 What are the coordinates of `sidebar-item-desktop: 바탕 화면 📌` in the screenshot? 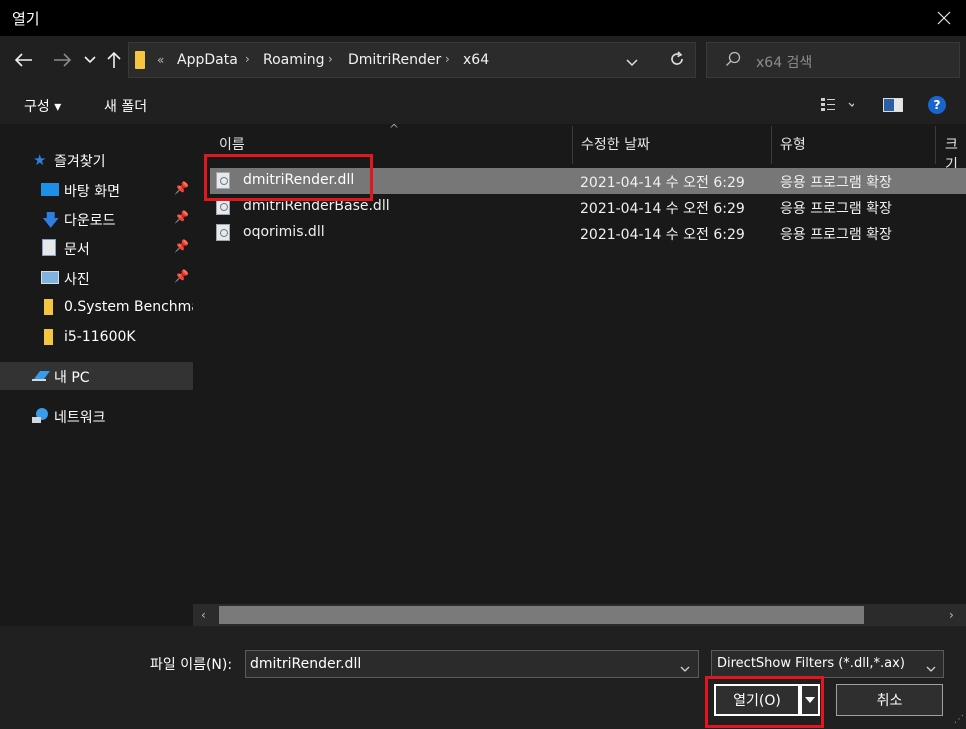 It's located at (96, 190).